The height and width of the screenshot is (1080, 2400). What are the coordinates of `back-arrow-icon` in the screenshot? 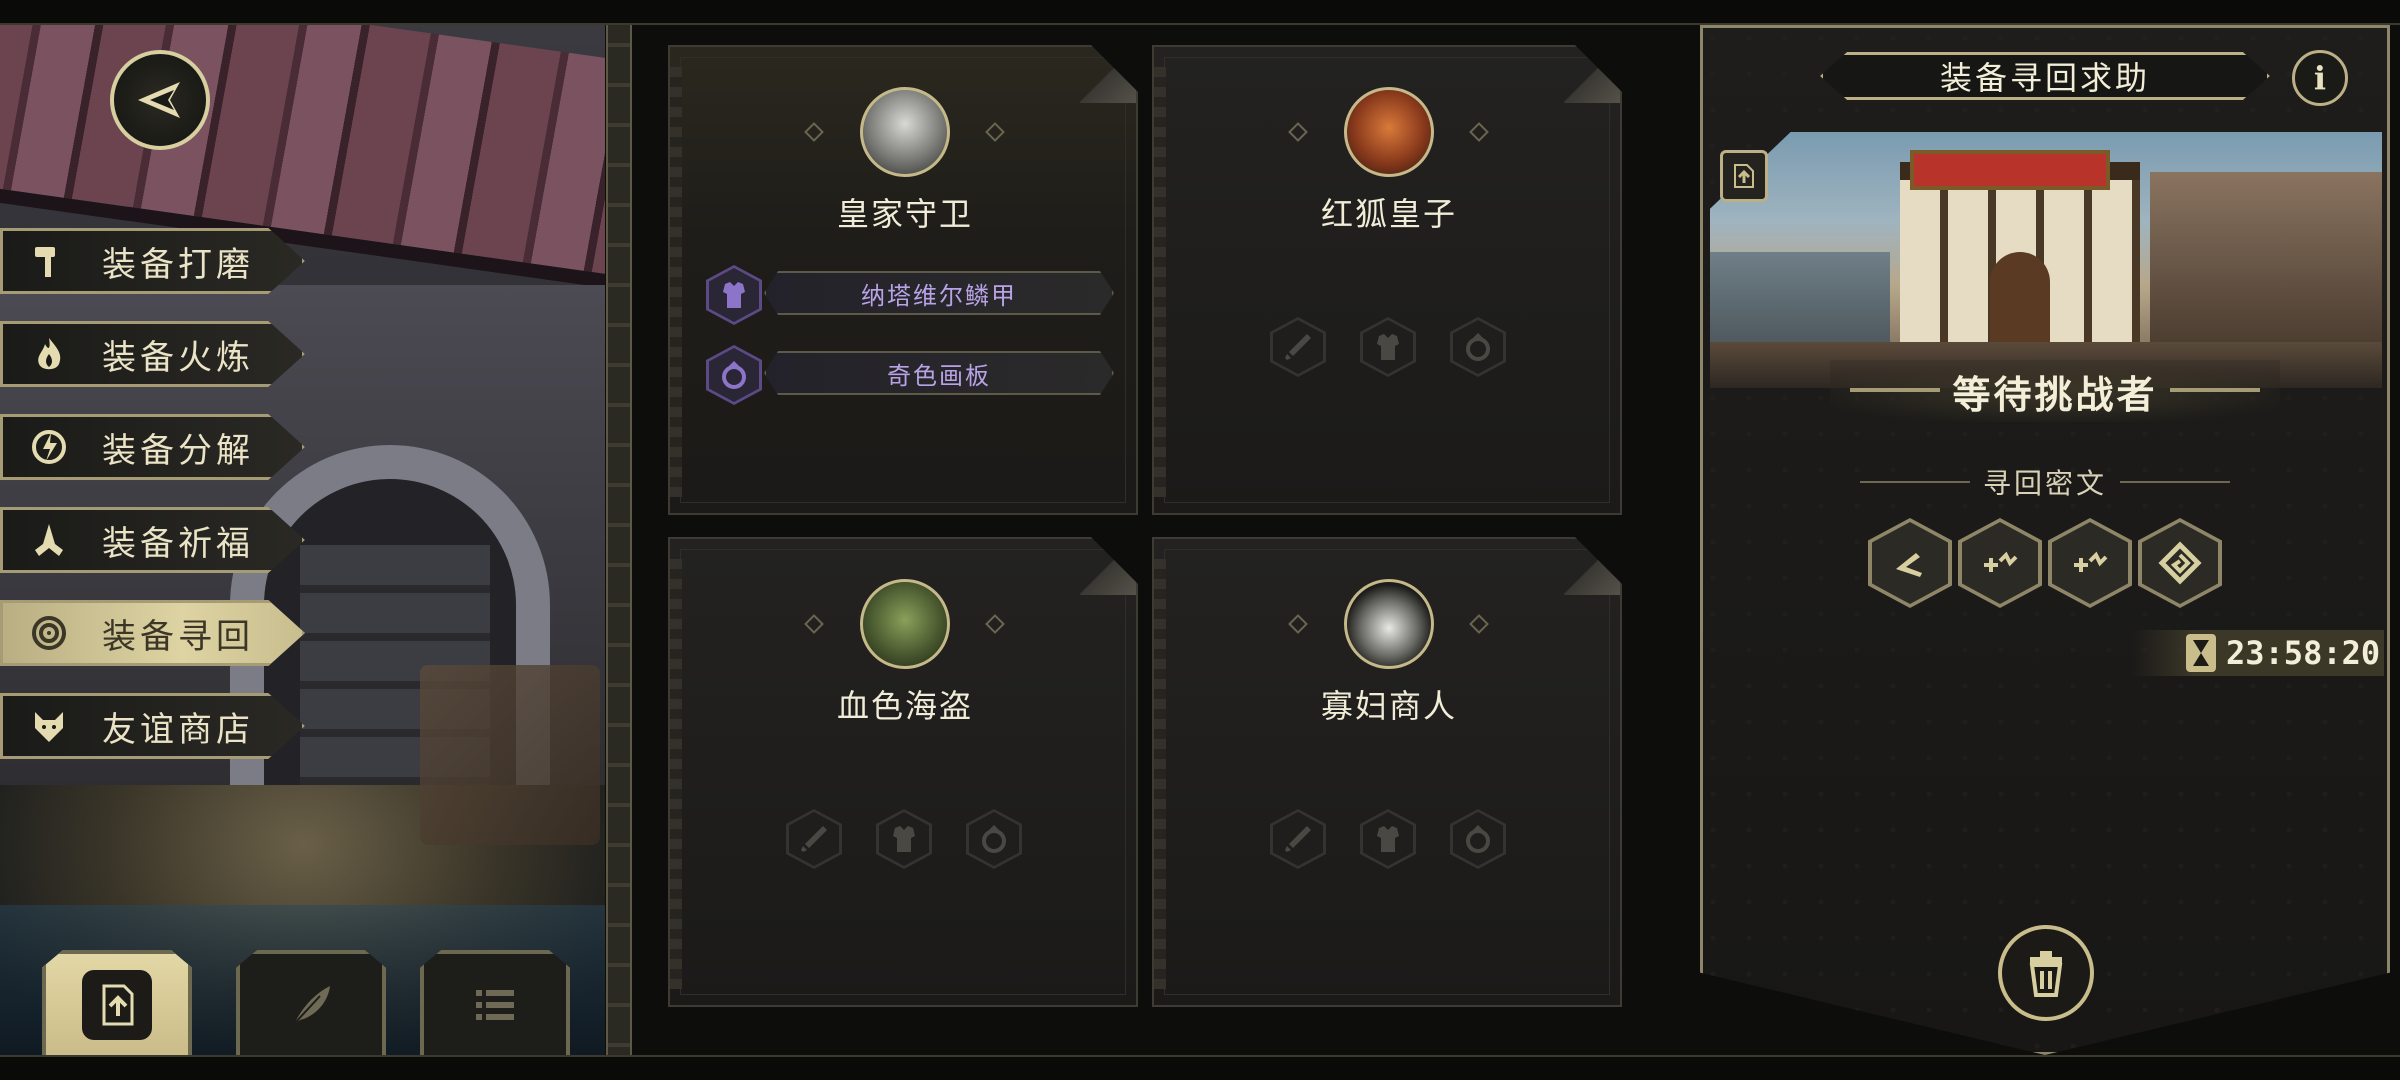 It's located at (159, 100).